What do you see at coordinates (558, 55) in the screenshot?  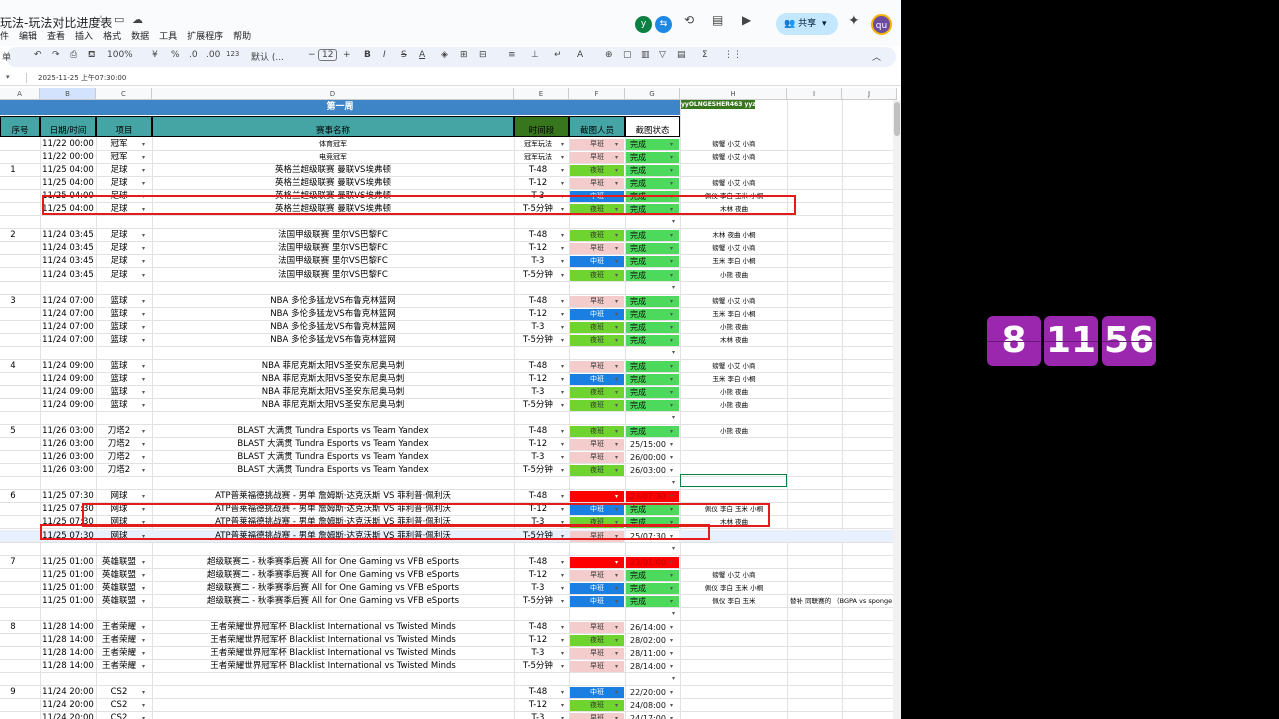 I see `wrap-icon: ↵` at bounding box center [558, 55].